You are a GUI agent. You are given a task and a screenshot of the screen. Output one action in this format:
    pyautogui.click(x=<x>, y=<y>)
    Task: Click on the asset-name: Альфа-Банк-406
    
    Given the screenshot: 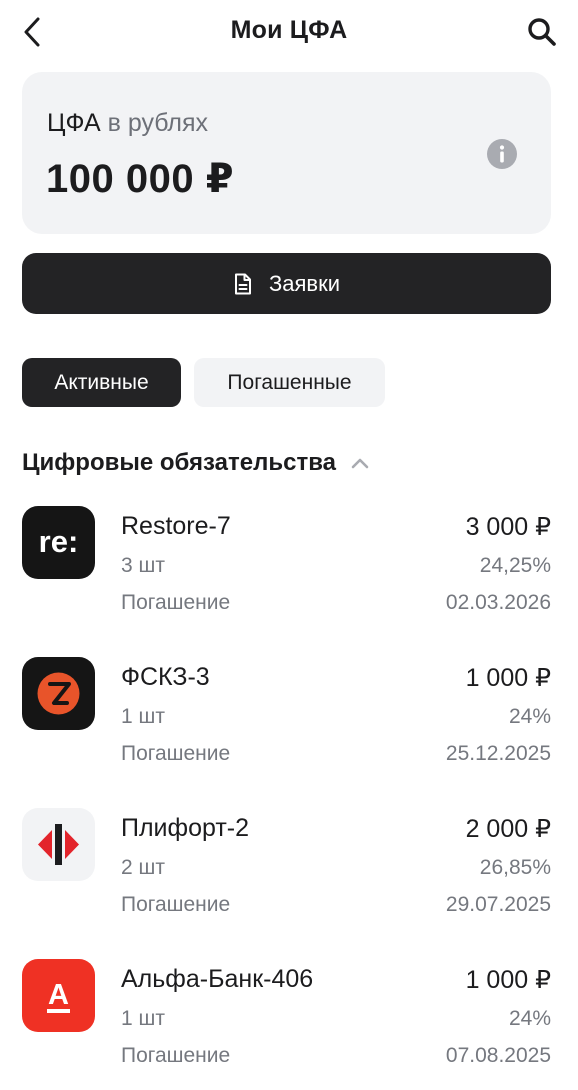 What is the action you would take?
    pyautogui.click(x=217, y=979)
    